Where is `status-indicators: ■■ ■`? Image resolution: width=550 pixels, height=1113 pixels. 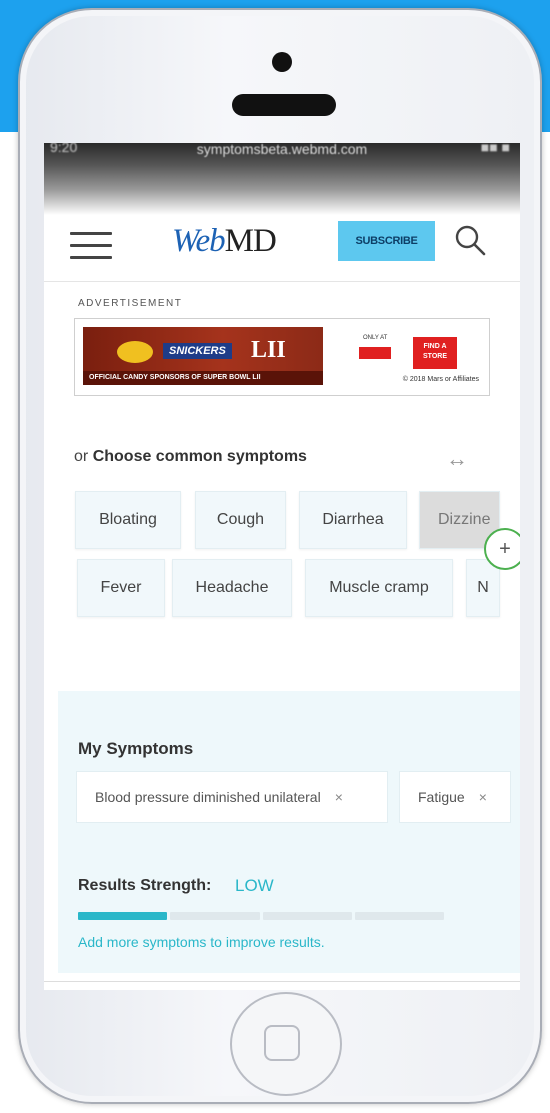
status-indicators: ■■ ■ is located at coordinates (495, 149).